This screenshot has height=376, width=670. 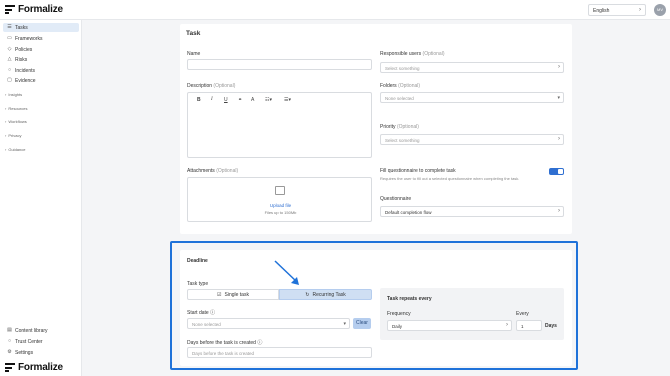 What do you see at coordinates (9, 341) in the screenshot?
I see `trust-icon: ○` at bounding box center [9, 341].